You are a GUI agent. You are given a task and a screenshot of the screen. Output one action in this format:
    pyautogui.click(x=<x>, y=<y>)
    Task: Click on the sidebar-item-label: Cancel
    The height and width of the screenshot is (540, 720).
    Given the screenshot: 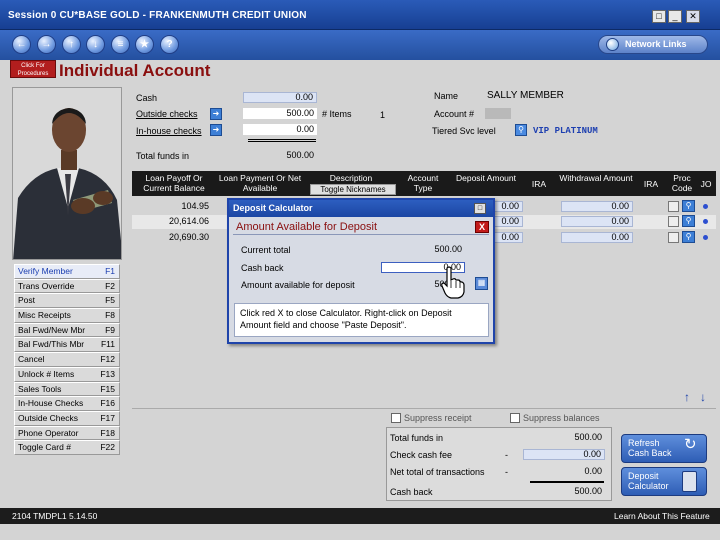 What is the action you would take?
    pyautogui.click(x=31, y=359)
    